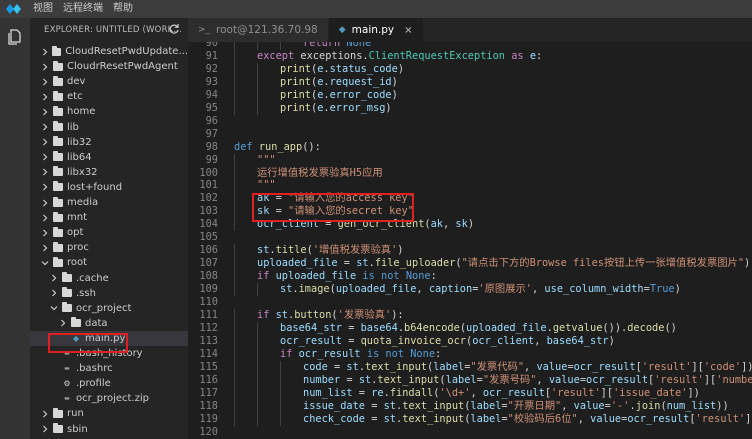  What do you see at coordinates (109, 157) in the screenshot?
I see `tree-item: lib64` at bounding box center [109, 157].